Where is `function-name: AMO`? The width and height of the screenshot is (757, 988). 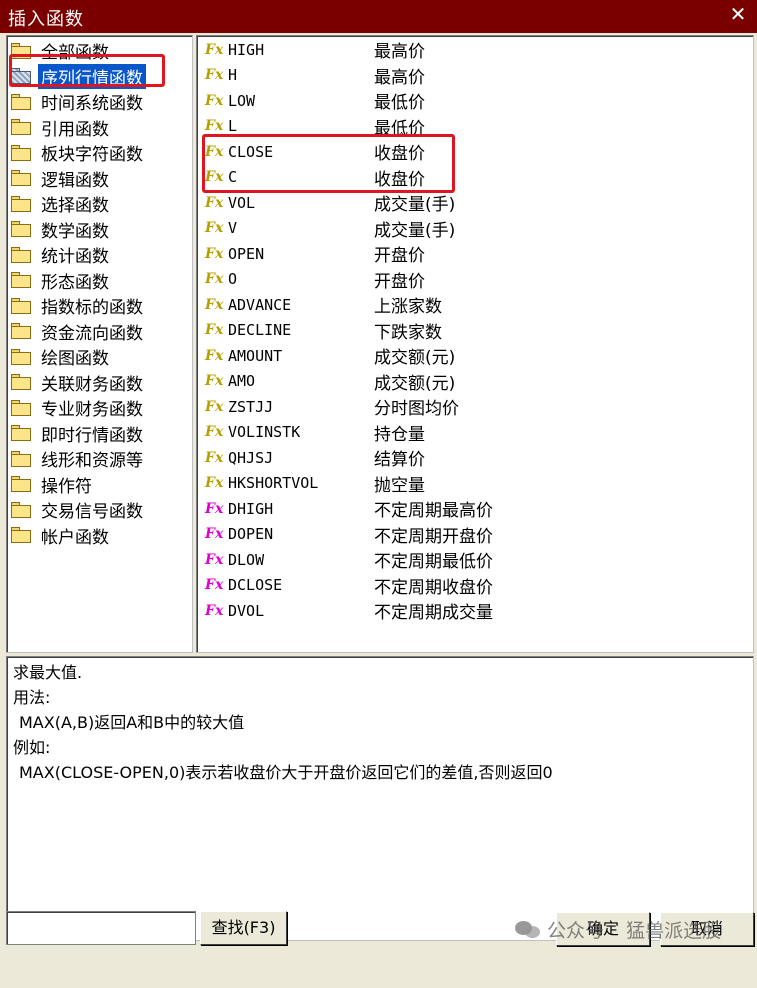
function-name: AMO is located at coordinates (242, 381).